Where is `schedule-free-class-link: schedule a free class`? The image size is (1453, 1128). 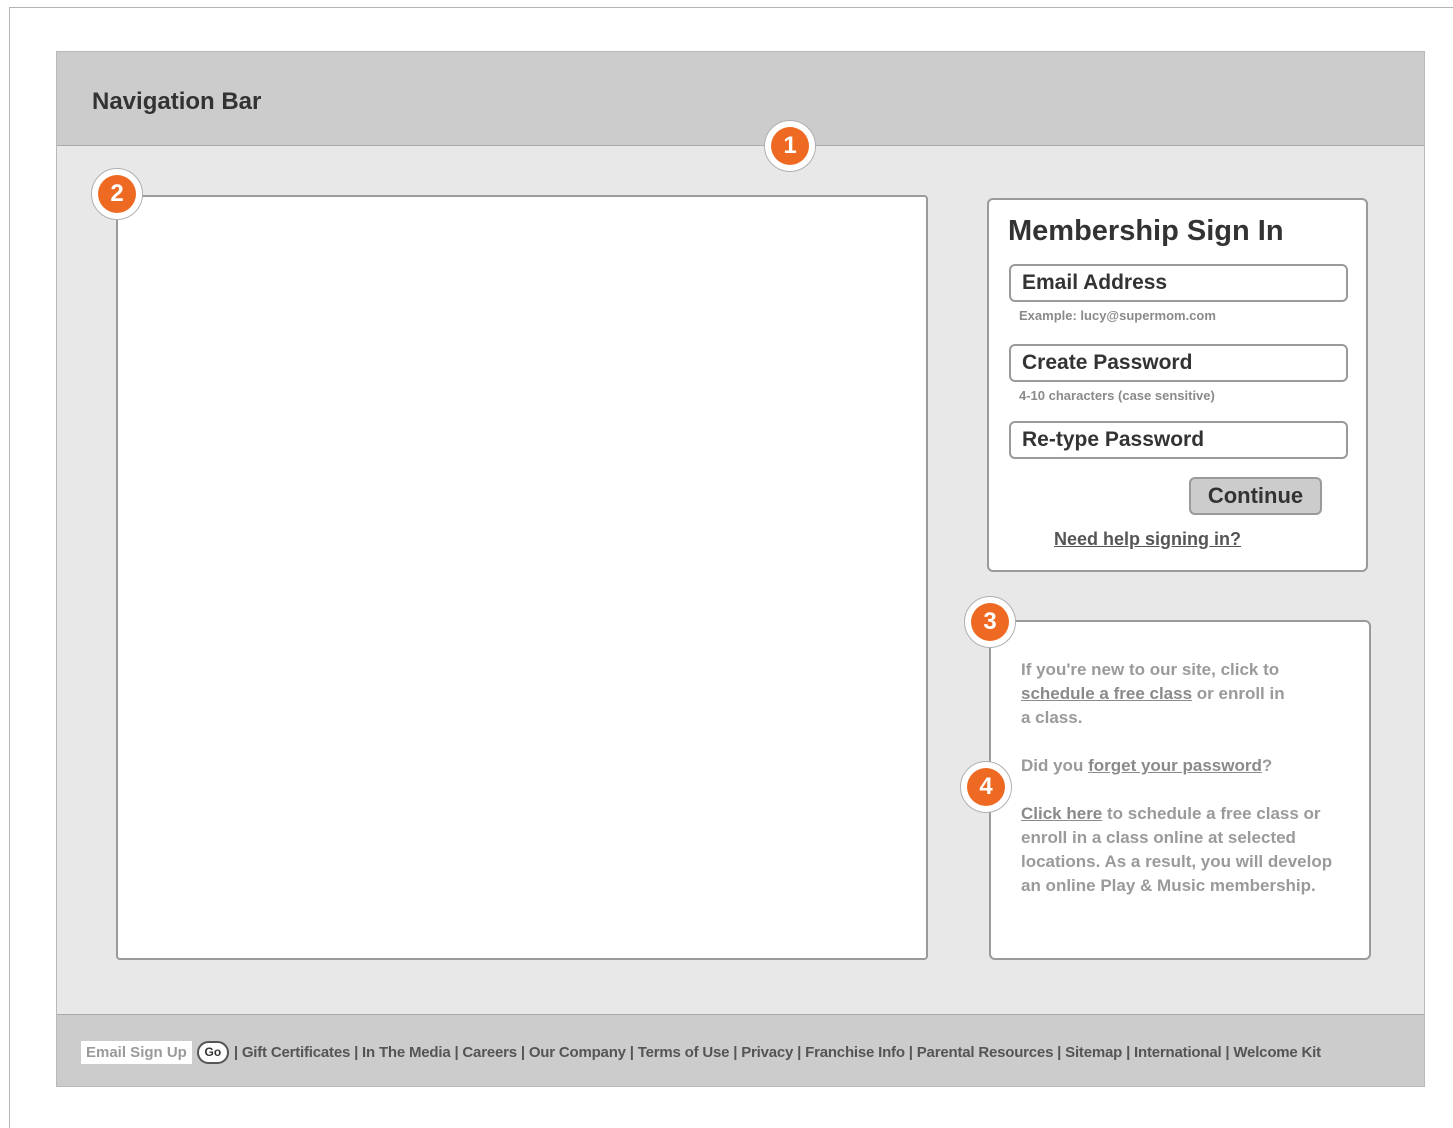 schedule-free-class-link: schedule a free class is located at coordinates (1106, 693).